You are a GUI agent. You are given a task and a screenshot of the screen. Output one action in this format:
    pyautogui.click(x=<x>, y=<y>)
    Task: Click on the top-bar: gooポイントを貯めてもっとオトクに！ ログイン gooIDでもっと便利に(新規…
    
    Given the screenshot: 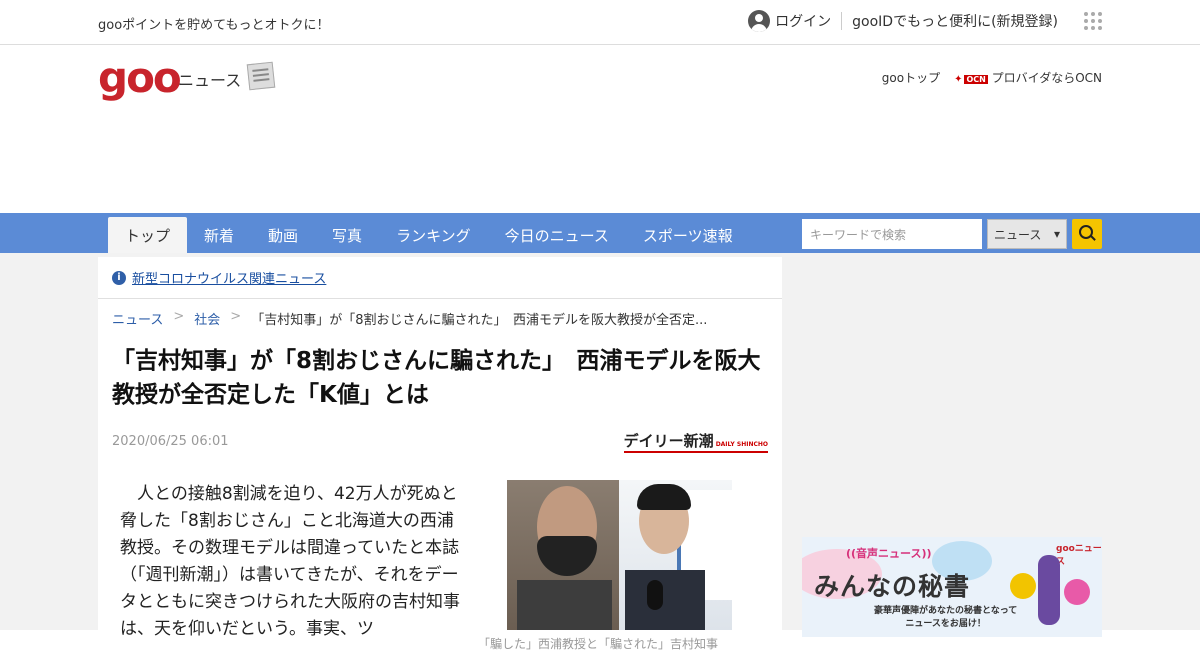 What is the action you would take?
    pyautogui.click(x=600, y=22)
    